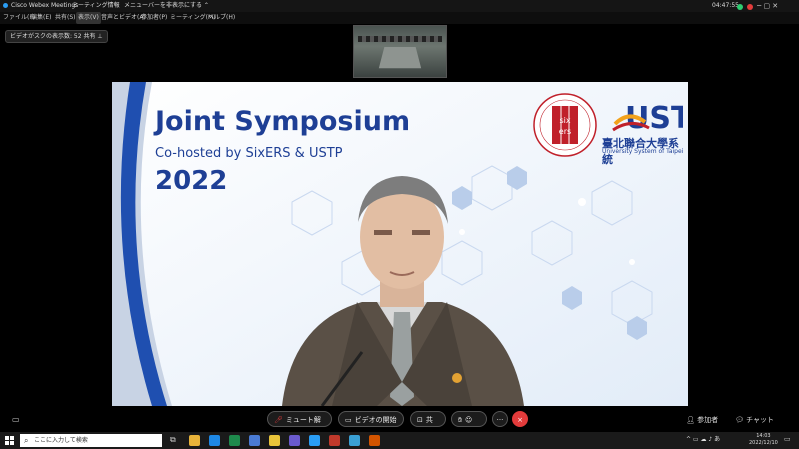 Image resolution: width=799 pixels, height=449 pixels. Describe the element at coordinates (214, 440) in the screenshot. I see `edge-icon` at that location.